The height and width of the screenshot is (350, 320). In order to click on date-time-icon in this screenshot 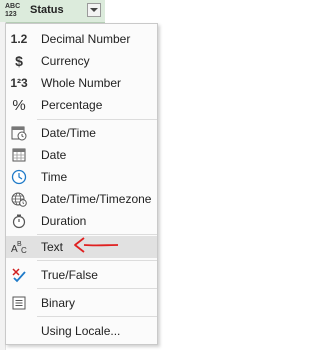, I will do `click(19, 133)`.